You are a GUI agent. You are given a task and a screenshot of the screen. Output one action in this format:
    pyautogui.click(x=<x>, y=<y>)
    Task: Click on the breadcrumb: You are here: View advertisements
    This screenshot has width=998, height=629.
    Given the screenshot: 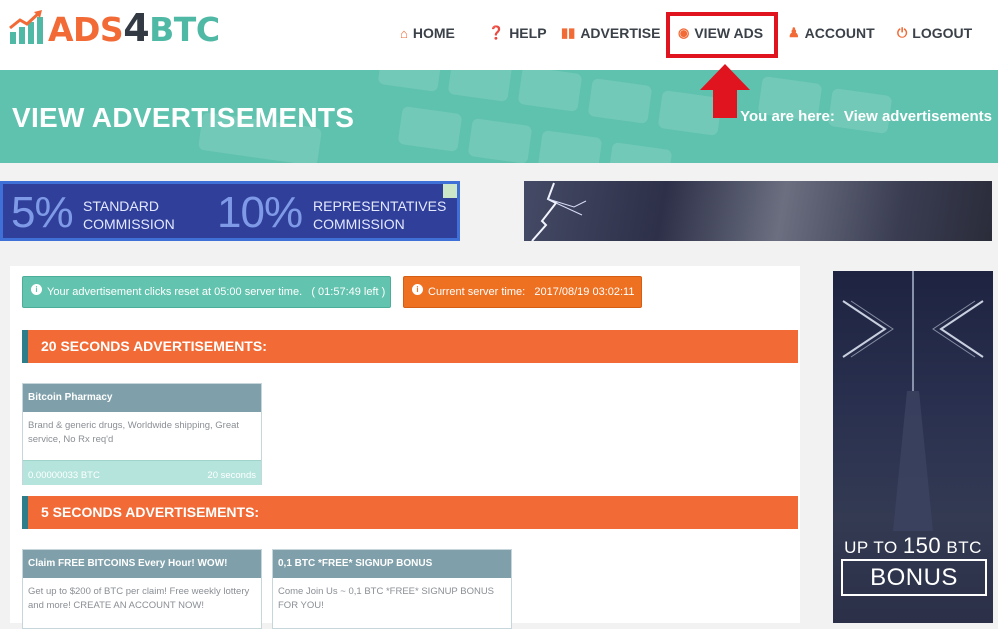 What is the action you would take?
    pyautogui.click(x=866, y=116)
    